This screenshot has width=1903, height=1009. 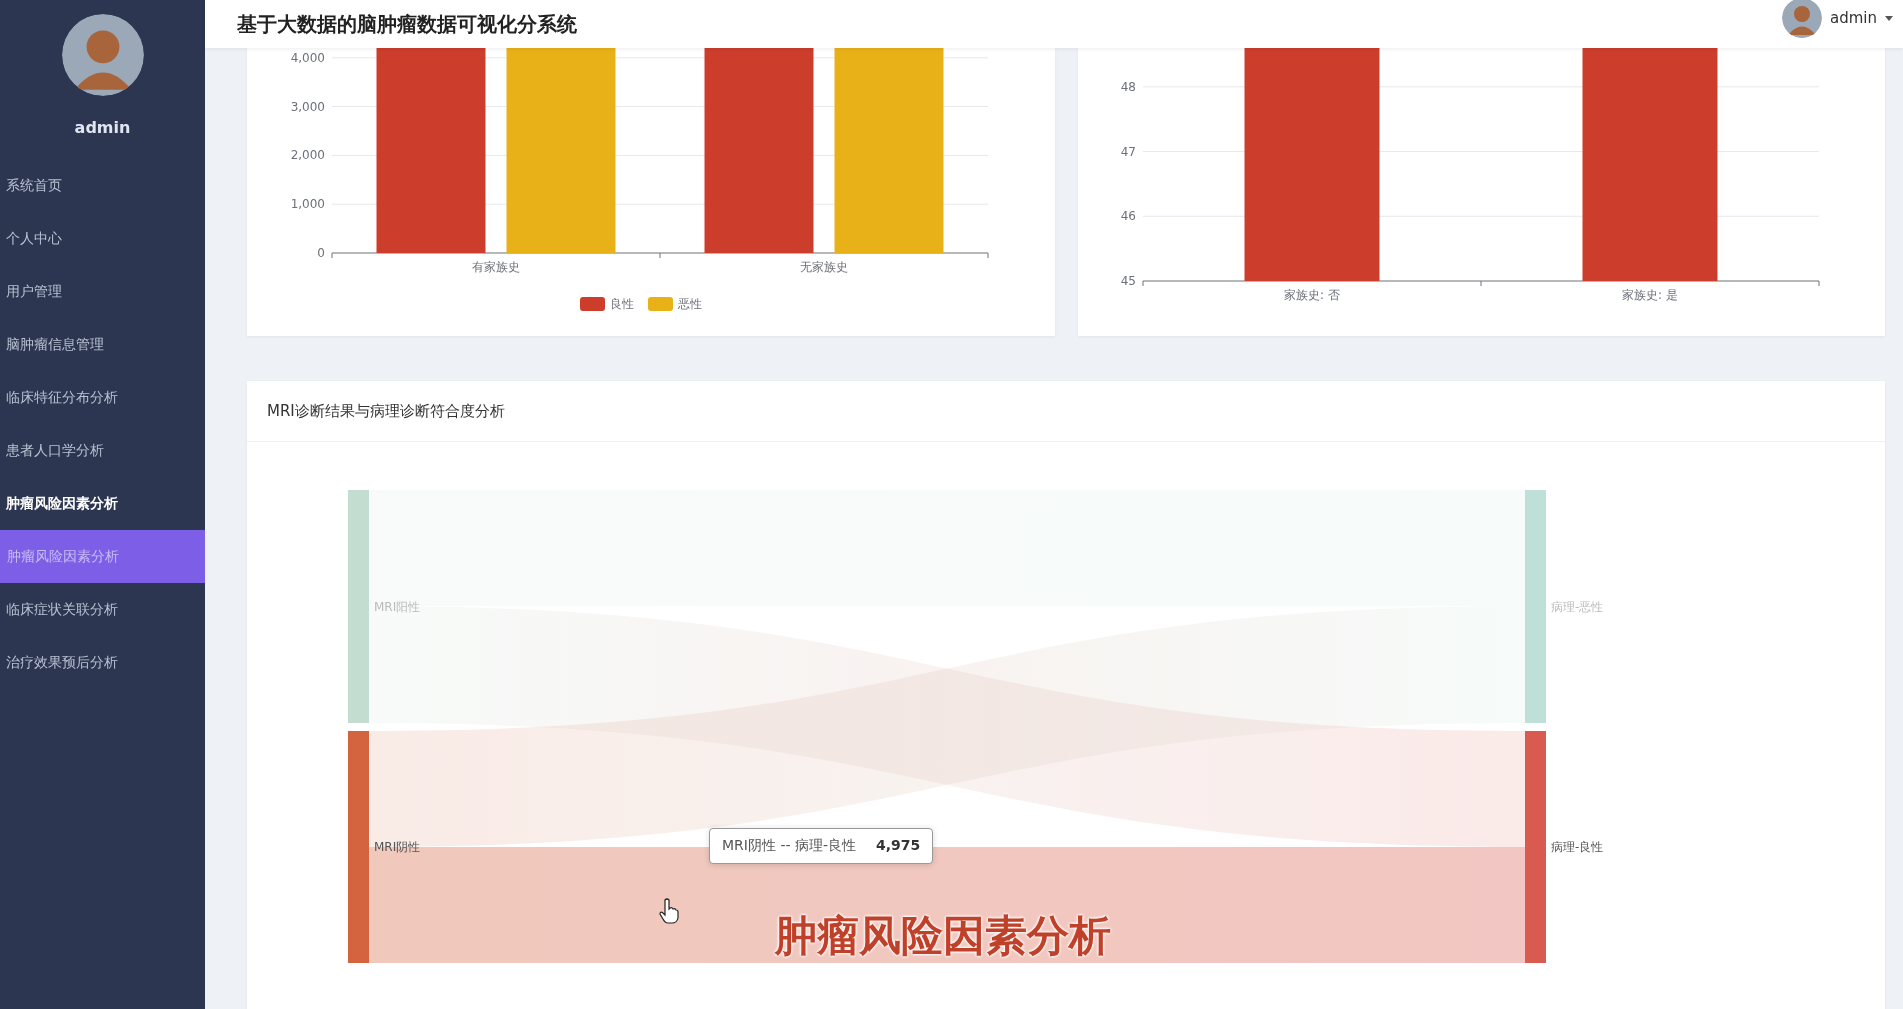 What do you see at coordinates (397, 847) in the screenshot?
I see `node-label: MRI阴性` at bounding box center [397, 847].